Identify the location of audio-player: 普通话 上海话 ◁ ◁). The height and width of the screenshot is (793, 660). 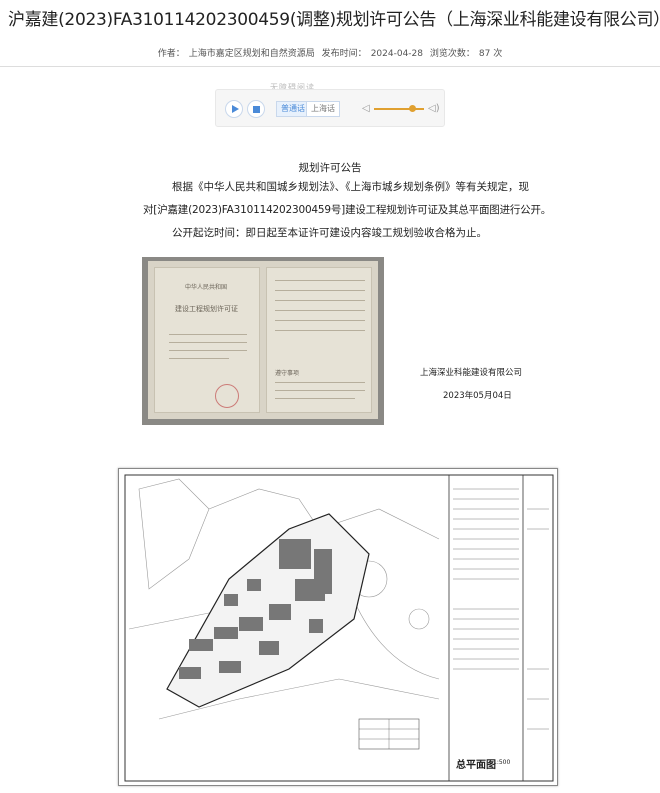
(330, 108).